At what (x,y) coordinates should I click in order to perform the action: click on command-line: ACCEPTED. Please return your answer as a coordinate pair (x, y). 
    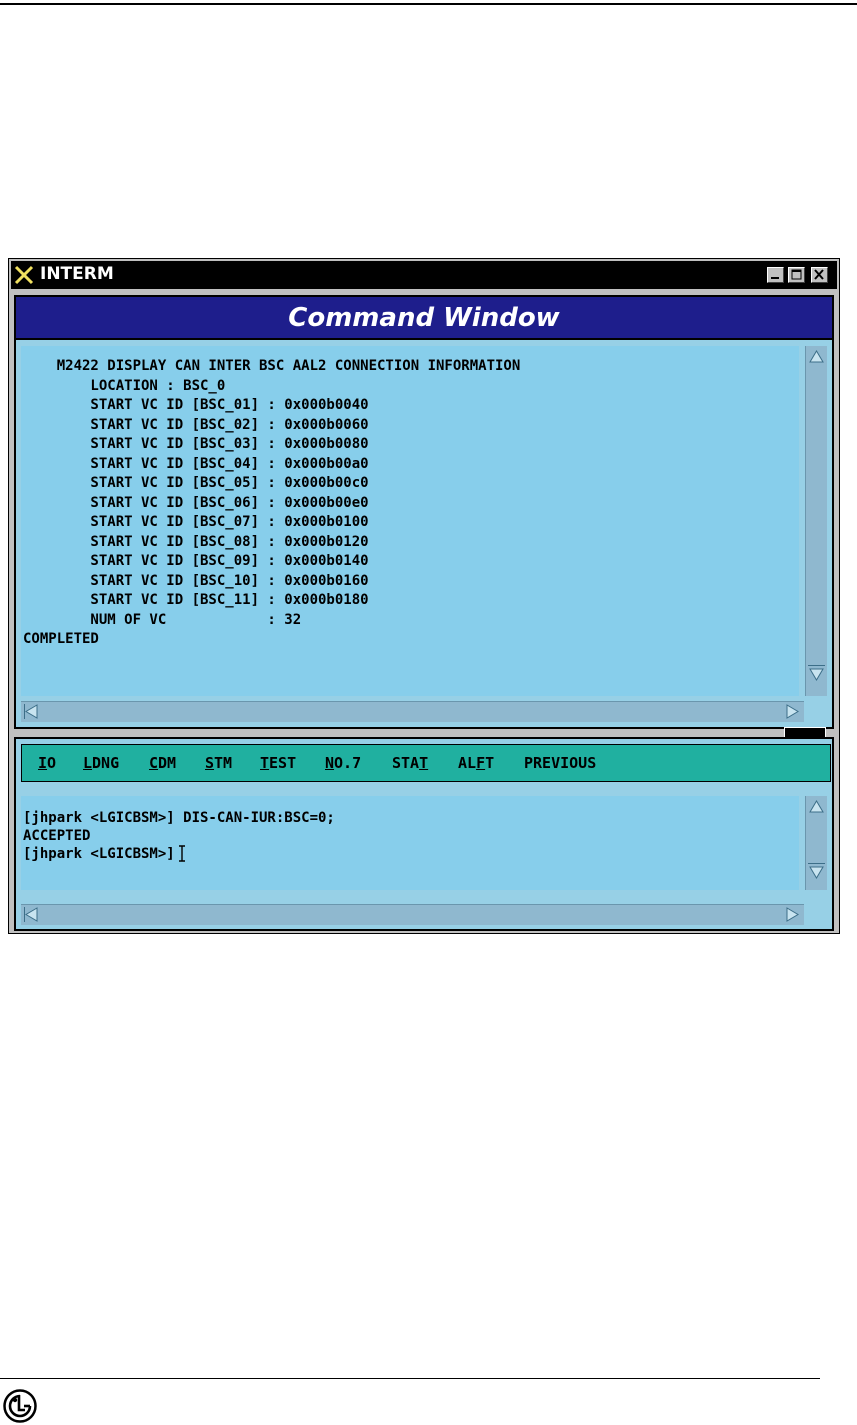
    Looking at the image, I should click on (179, 836).